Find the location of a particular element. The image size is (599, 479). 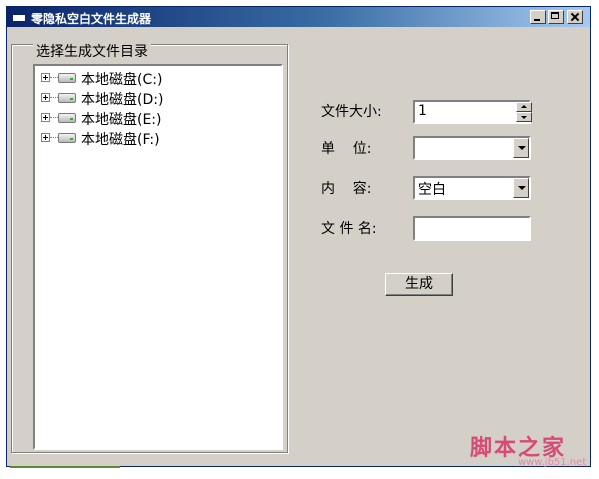

generate-button: 生成 is located at coordinates (419, 284).